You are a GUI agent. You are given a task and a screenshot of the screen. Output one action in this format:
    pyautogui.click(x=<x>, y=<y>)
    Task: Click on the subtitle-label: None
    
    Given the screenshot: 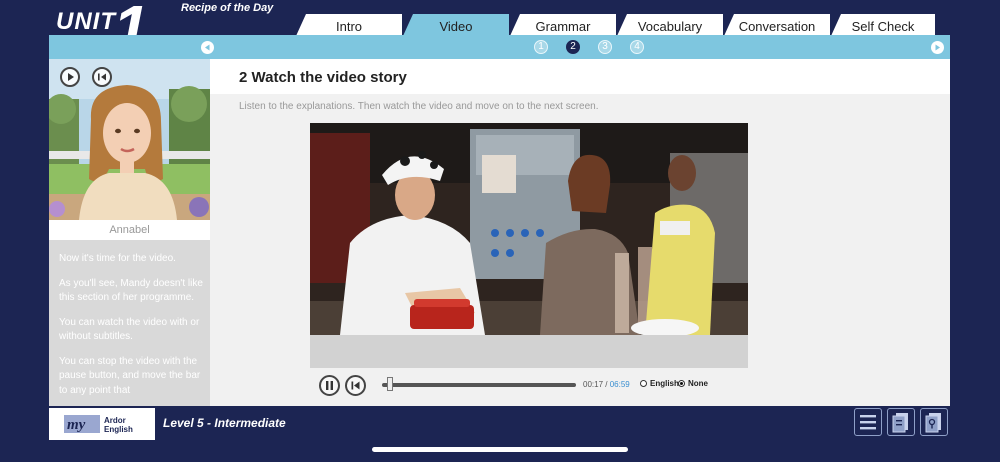 What is the action you would take?
    pyautogui.click(x=698, y=383)
    